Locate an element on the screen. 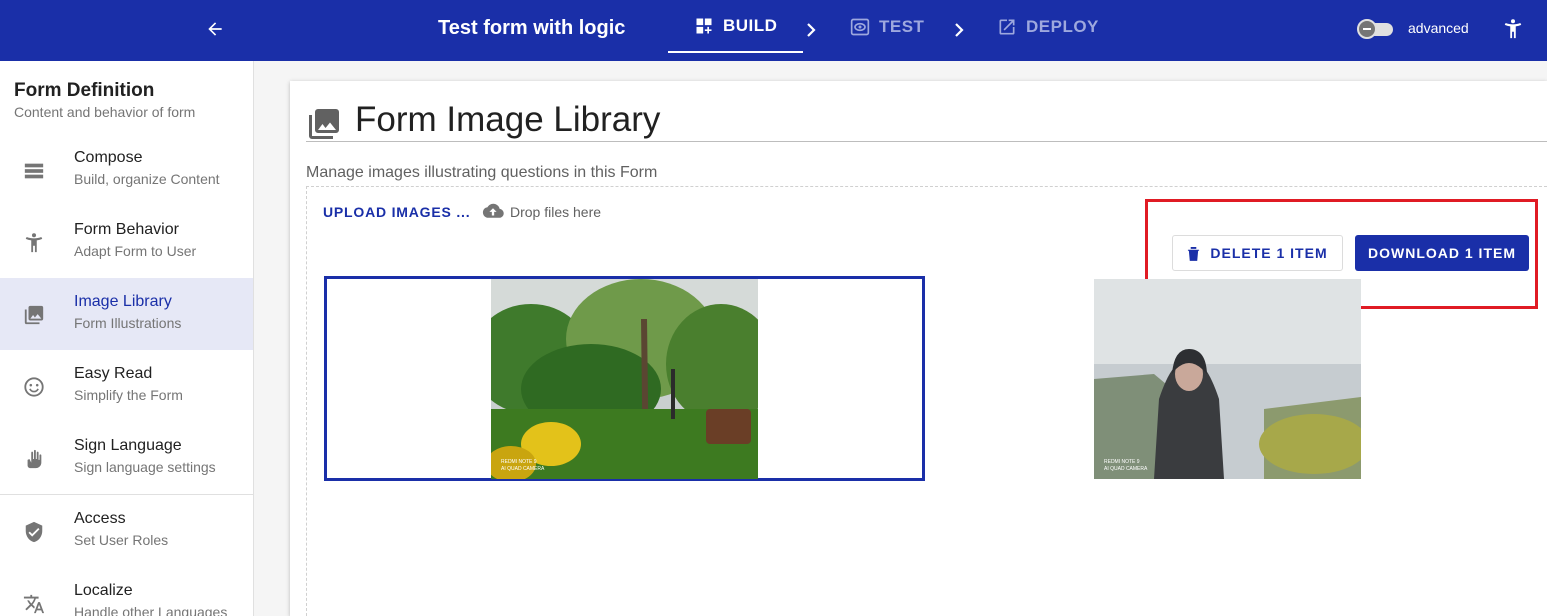  form-title: Test form with logic is located at coordinates (532, 28).